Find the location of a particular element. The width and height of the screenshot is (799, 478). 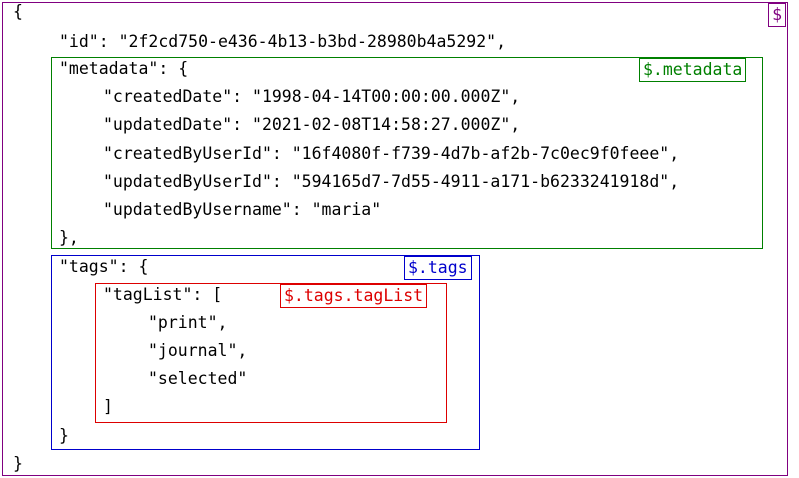

json-line-tags-open: "tags": { is located at coordinates (104, 266).